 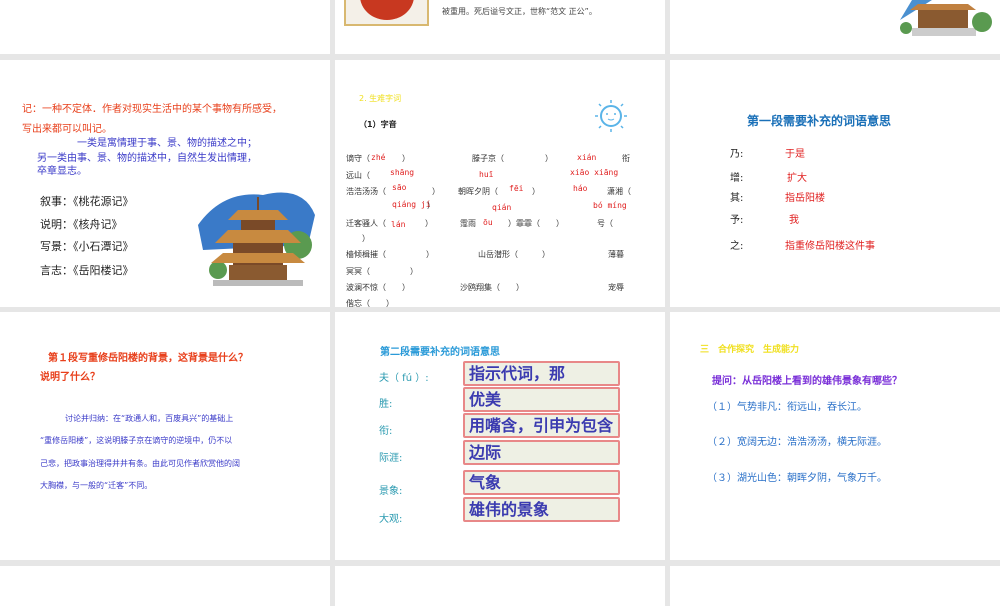 What do you see at coordinates (805, 198) in the screenshot?
I see `term-meaning: 指岳阳楼` at bounding box center [805, 198].